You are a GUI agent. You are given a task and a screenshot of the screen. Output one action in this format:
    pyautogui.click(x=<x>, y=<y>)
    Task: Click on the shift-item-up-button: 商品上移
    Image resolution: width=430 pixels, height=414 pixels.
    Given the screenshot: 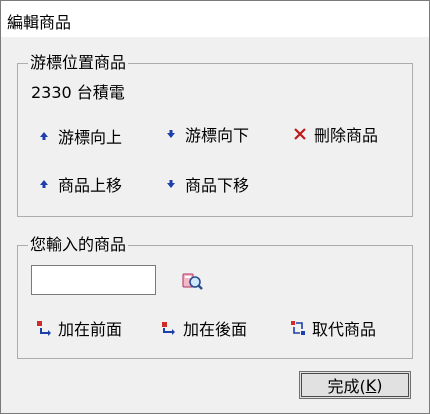 What is the action you would take?
    pyautogui.click(x=78, y=184)
    